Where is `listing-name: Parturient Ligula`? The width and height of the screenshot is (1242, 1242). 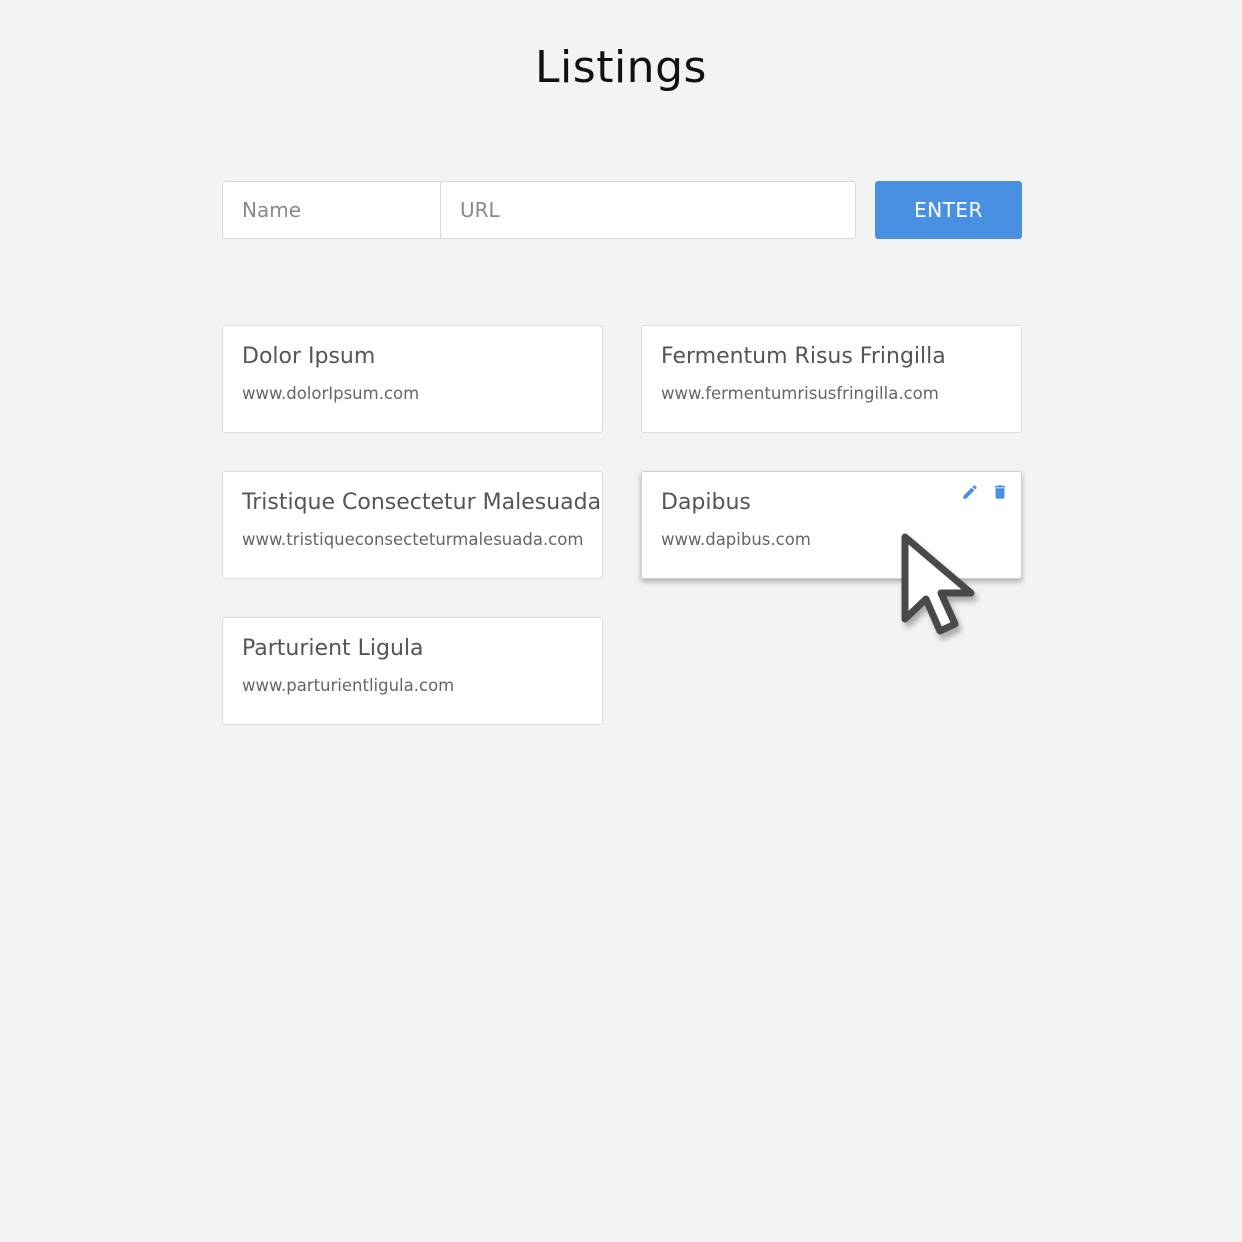
listing-name: Parturient Ligula is located at coordinates (333, 648).